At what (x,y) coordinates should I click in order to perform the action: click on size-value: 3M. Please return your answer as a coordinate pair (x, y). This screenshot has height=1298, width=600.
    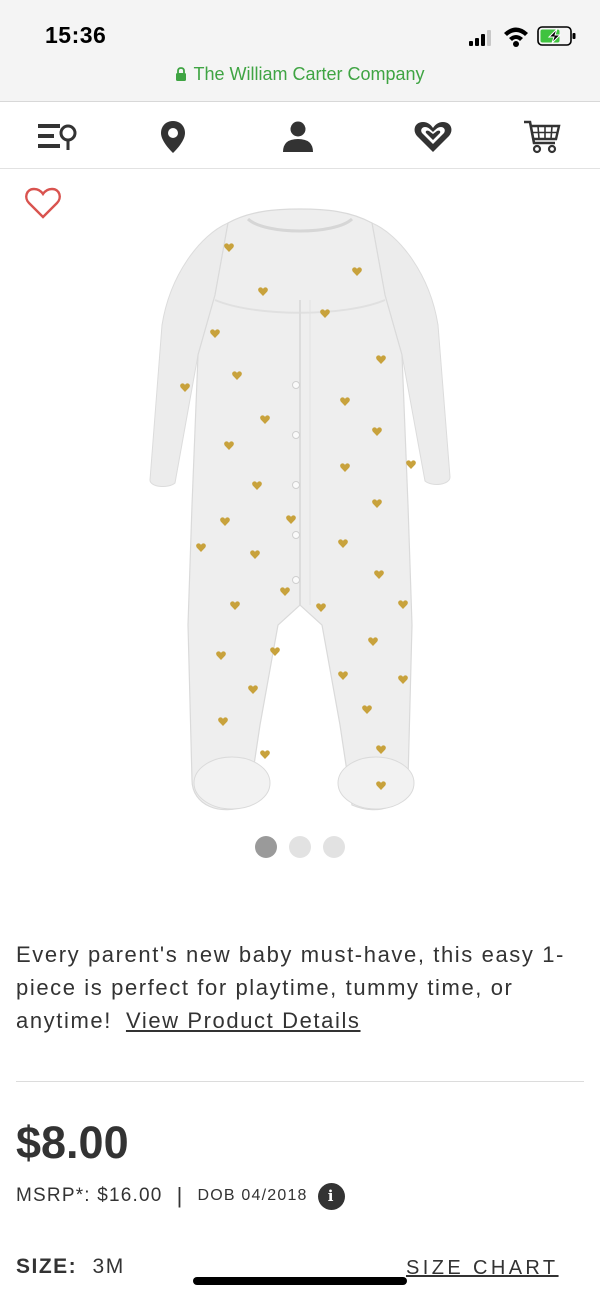
    Looking at the image, I should click on (108, 1266).